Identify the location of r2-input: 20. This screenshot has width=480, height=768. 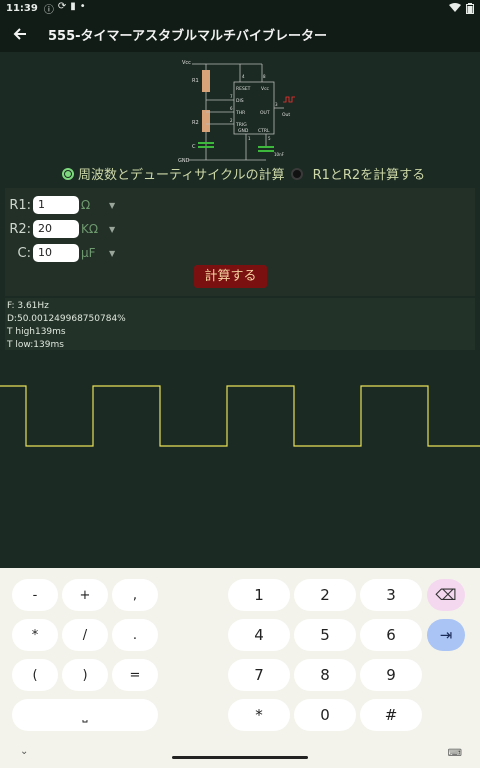
(56, 229).